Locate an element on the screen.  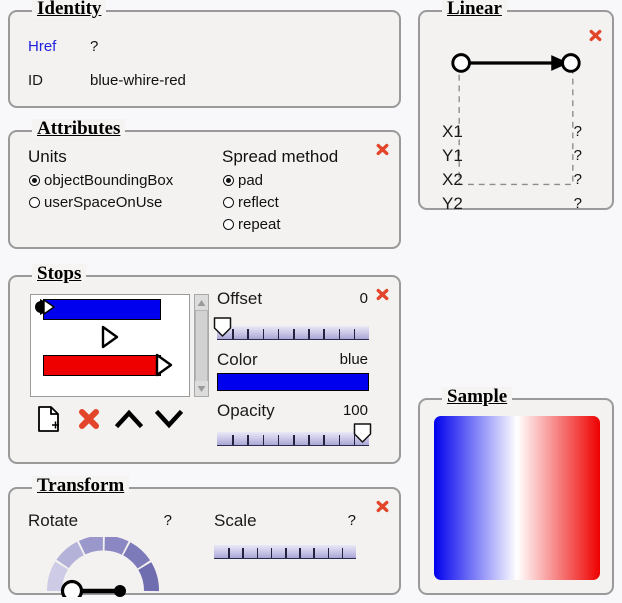
opacity-value: 100 is located at coordinates (355, 410).